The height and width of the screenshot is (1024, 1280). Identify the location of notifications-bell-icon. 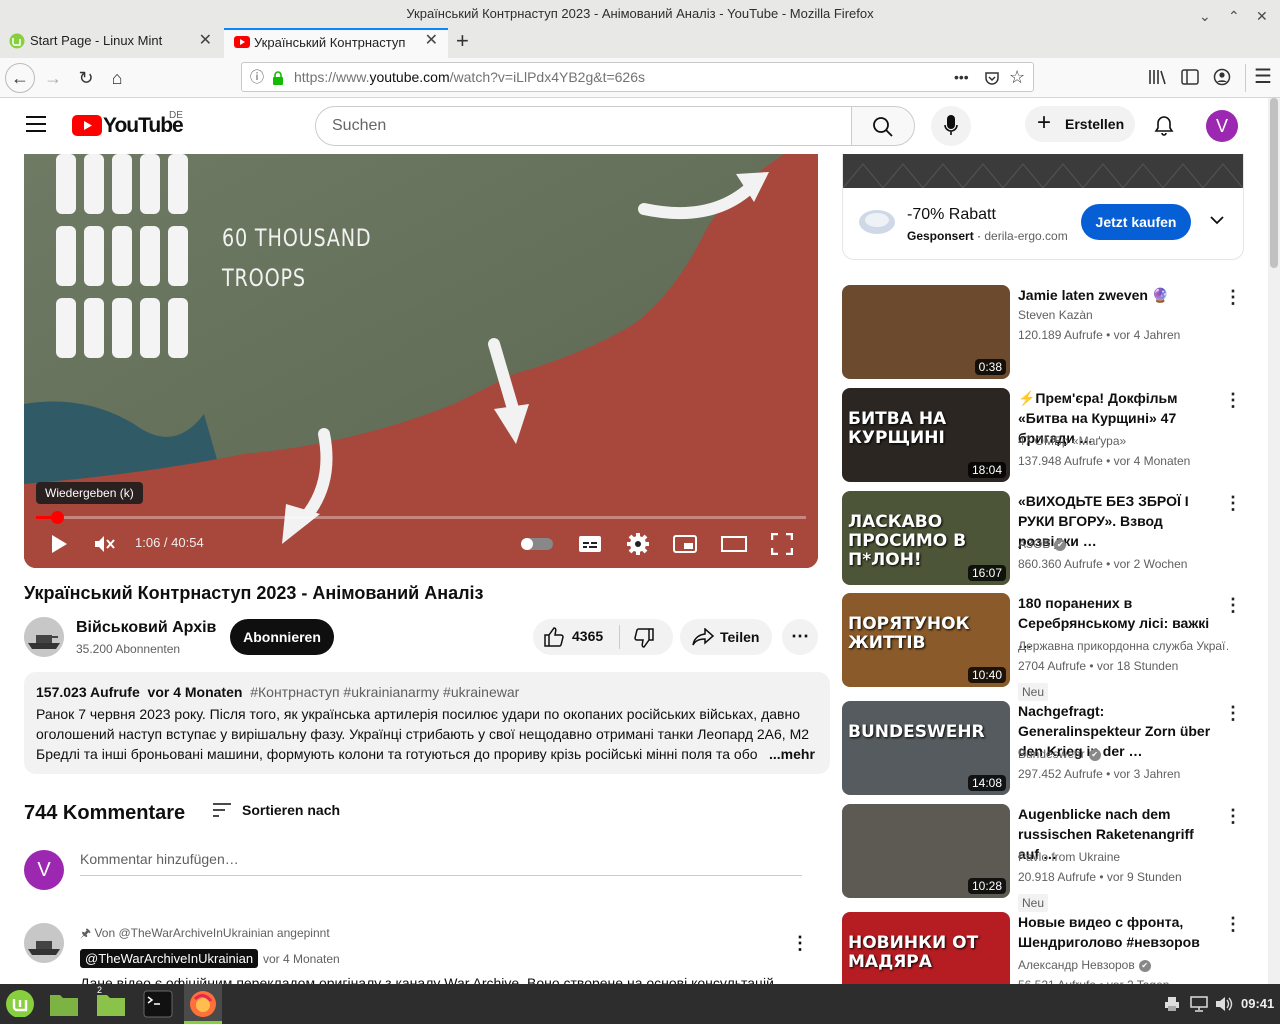
(1164, 126).